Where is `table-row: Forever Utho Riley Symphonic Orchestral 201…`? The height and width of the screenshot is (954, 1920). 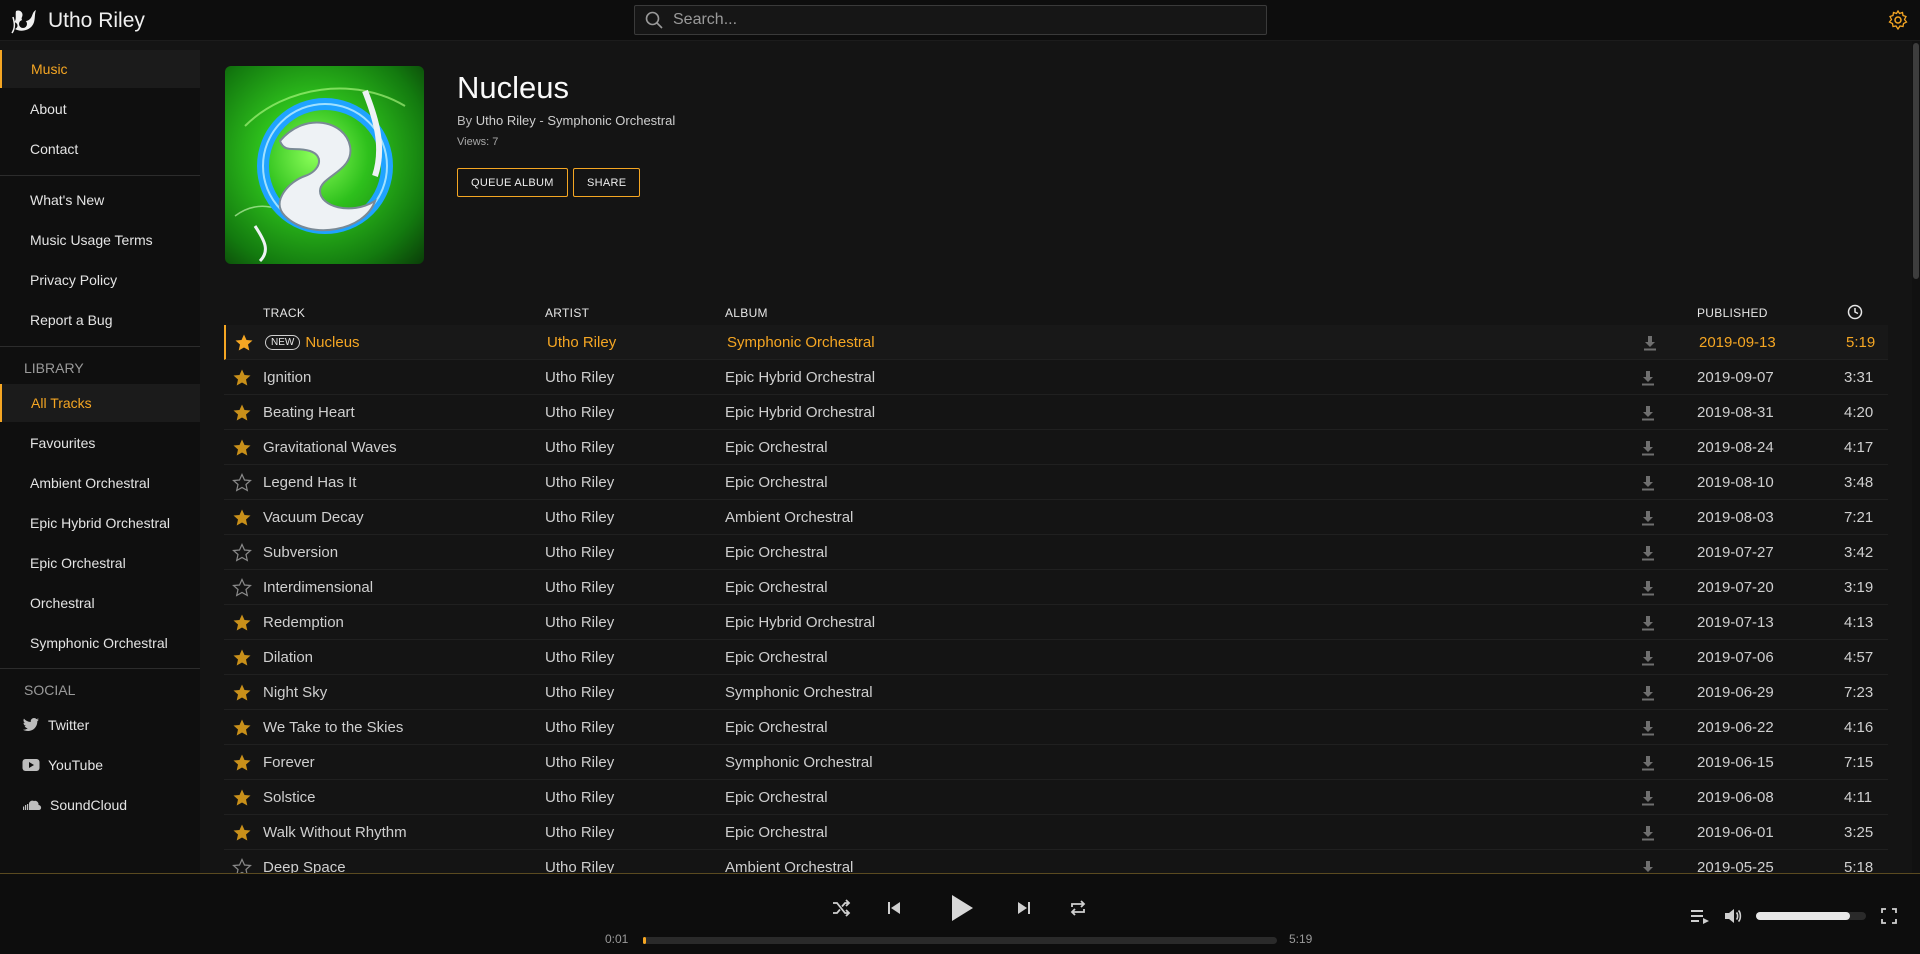
table-row: Forever Utho Riley Symphonic Orchestral 201… is located at coordinates (1056, 762).